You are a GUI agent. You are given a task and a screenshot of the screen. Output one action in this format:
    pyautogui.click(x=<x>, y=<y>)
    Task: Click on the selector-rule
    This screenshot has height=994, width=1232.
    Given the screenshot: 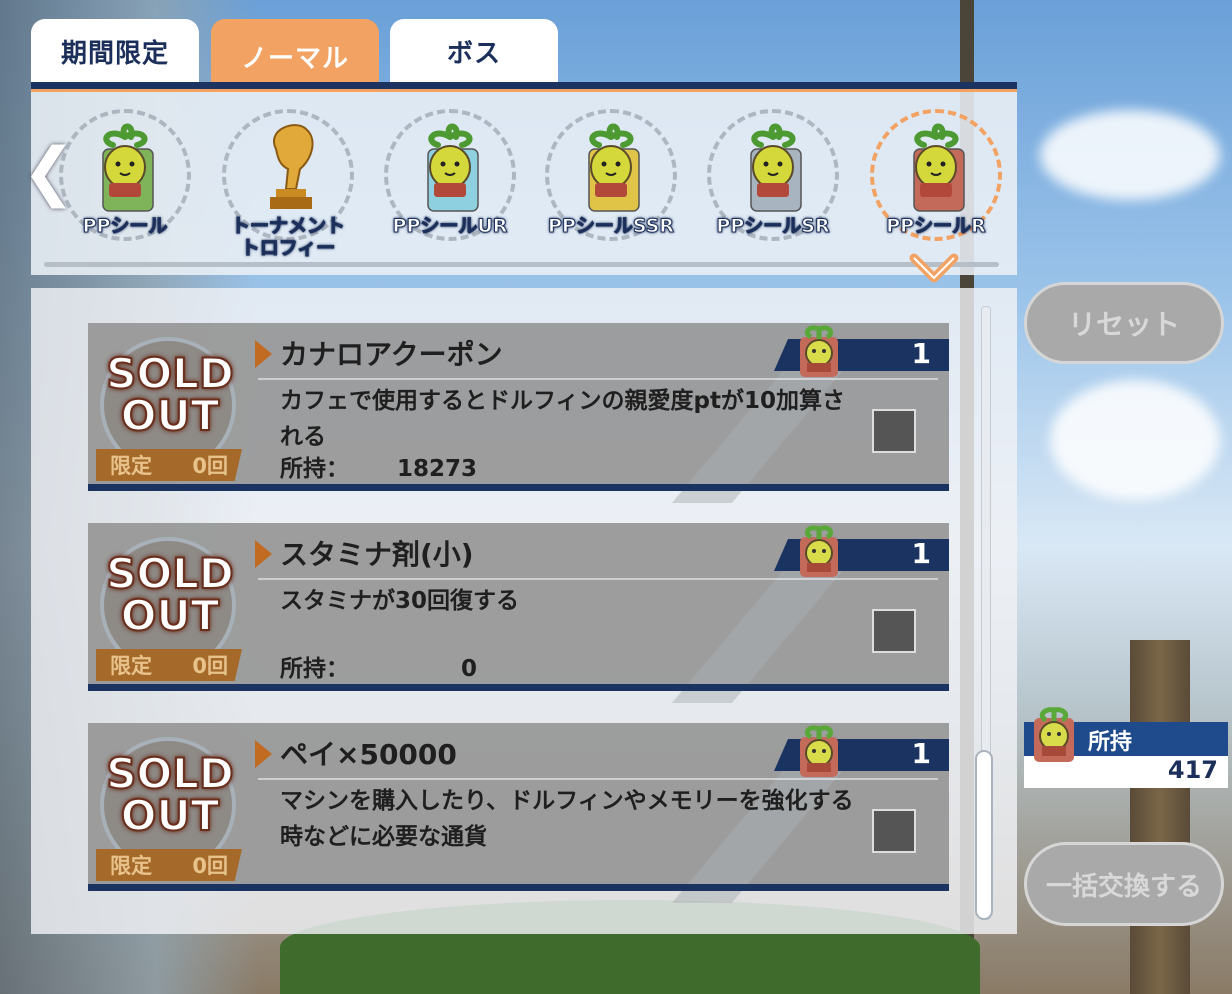 What is the action you would take?
    pyautogui.click(x=521, y=264)
    